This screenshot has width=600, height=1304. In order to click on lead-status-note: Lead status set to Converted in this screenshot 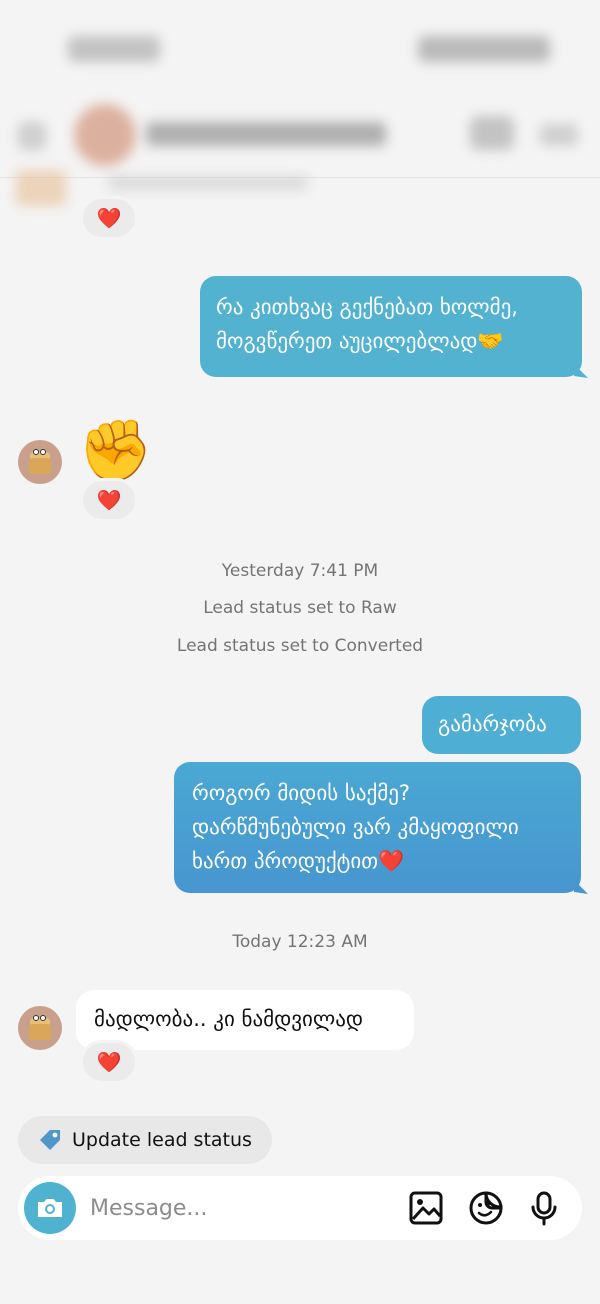, I will do `click(300, 646)`.